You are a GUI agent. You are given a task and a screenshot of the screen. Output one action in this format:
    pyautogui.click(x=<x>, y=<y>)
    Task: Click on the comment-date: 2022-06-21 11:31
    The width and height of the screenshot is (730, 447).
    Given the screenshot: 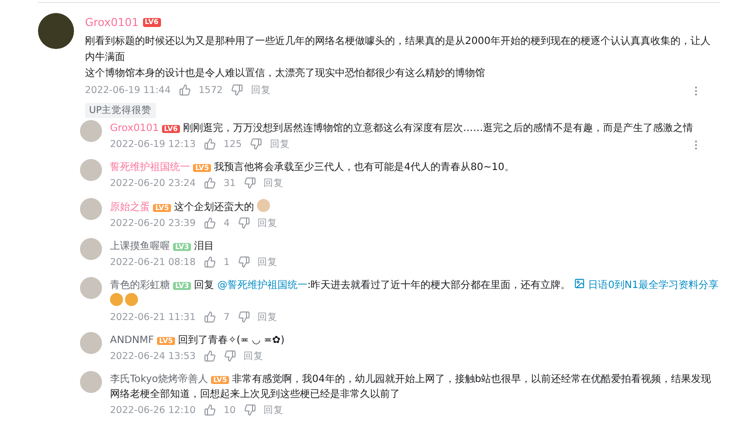 What is the action you would take?
    pyautogui.click(x=153, y=317)
    